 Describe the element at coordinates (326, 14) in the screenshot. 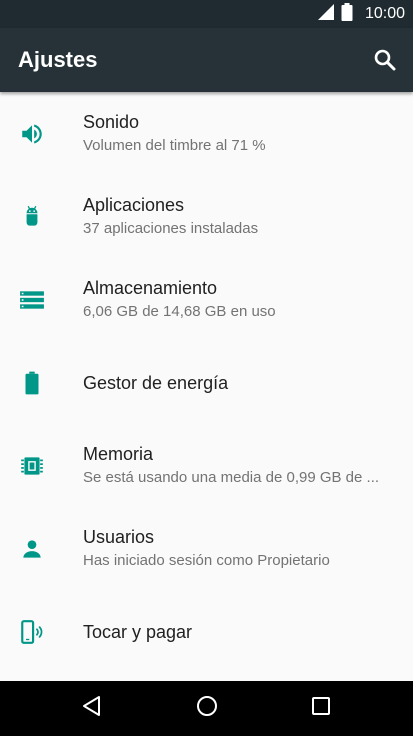

I see `signal-icon` at that location.